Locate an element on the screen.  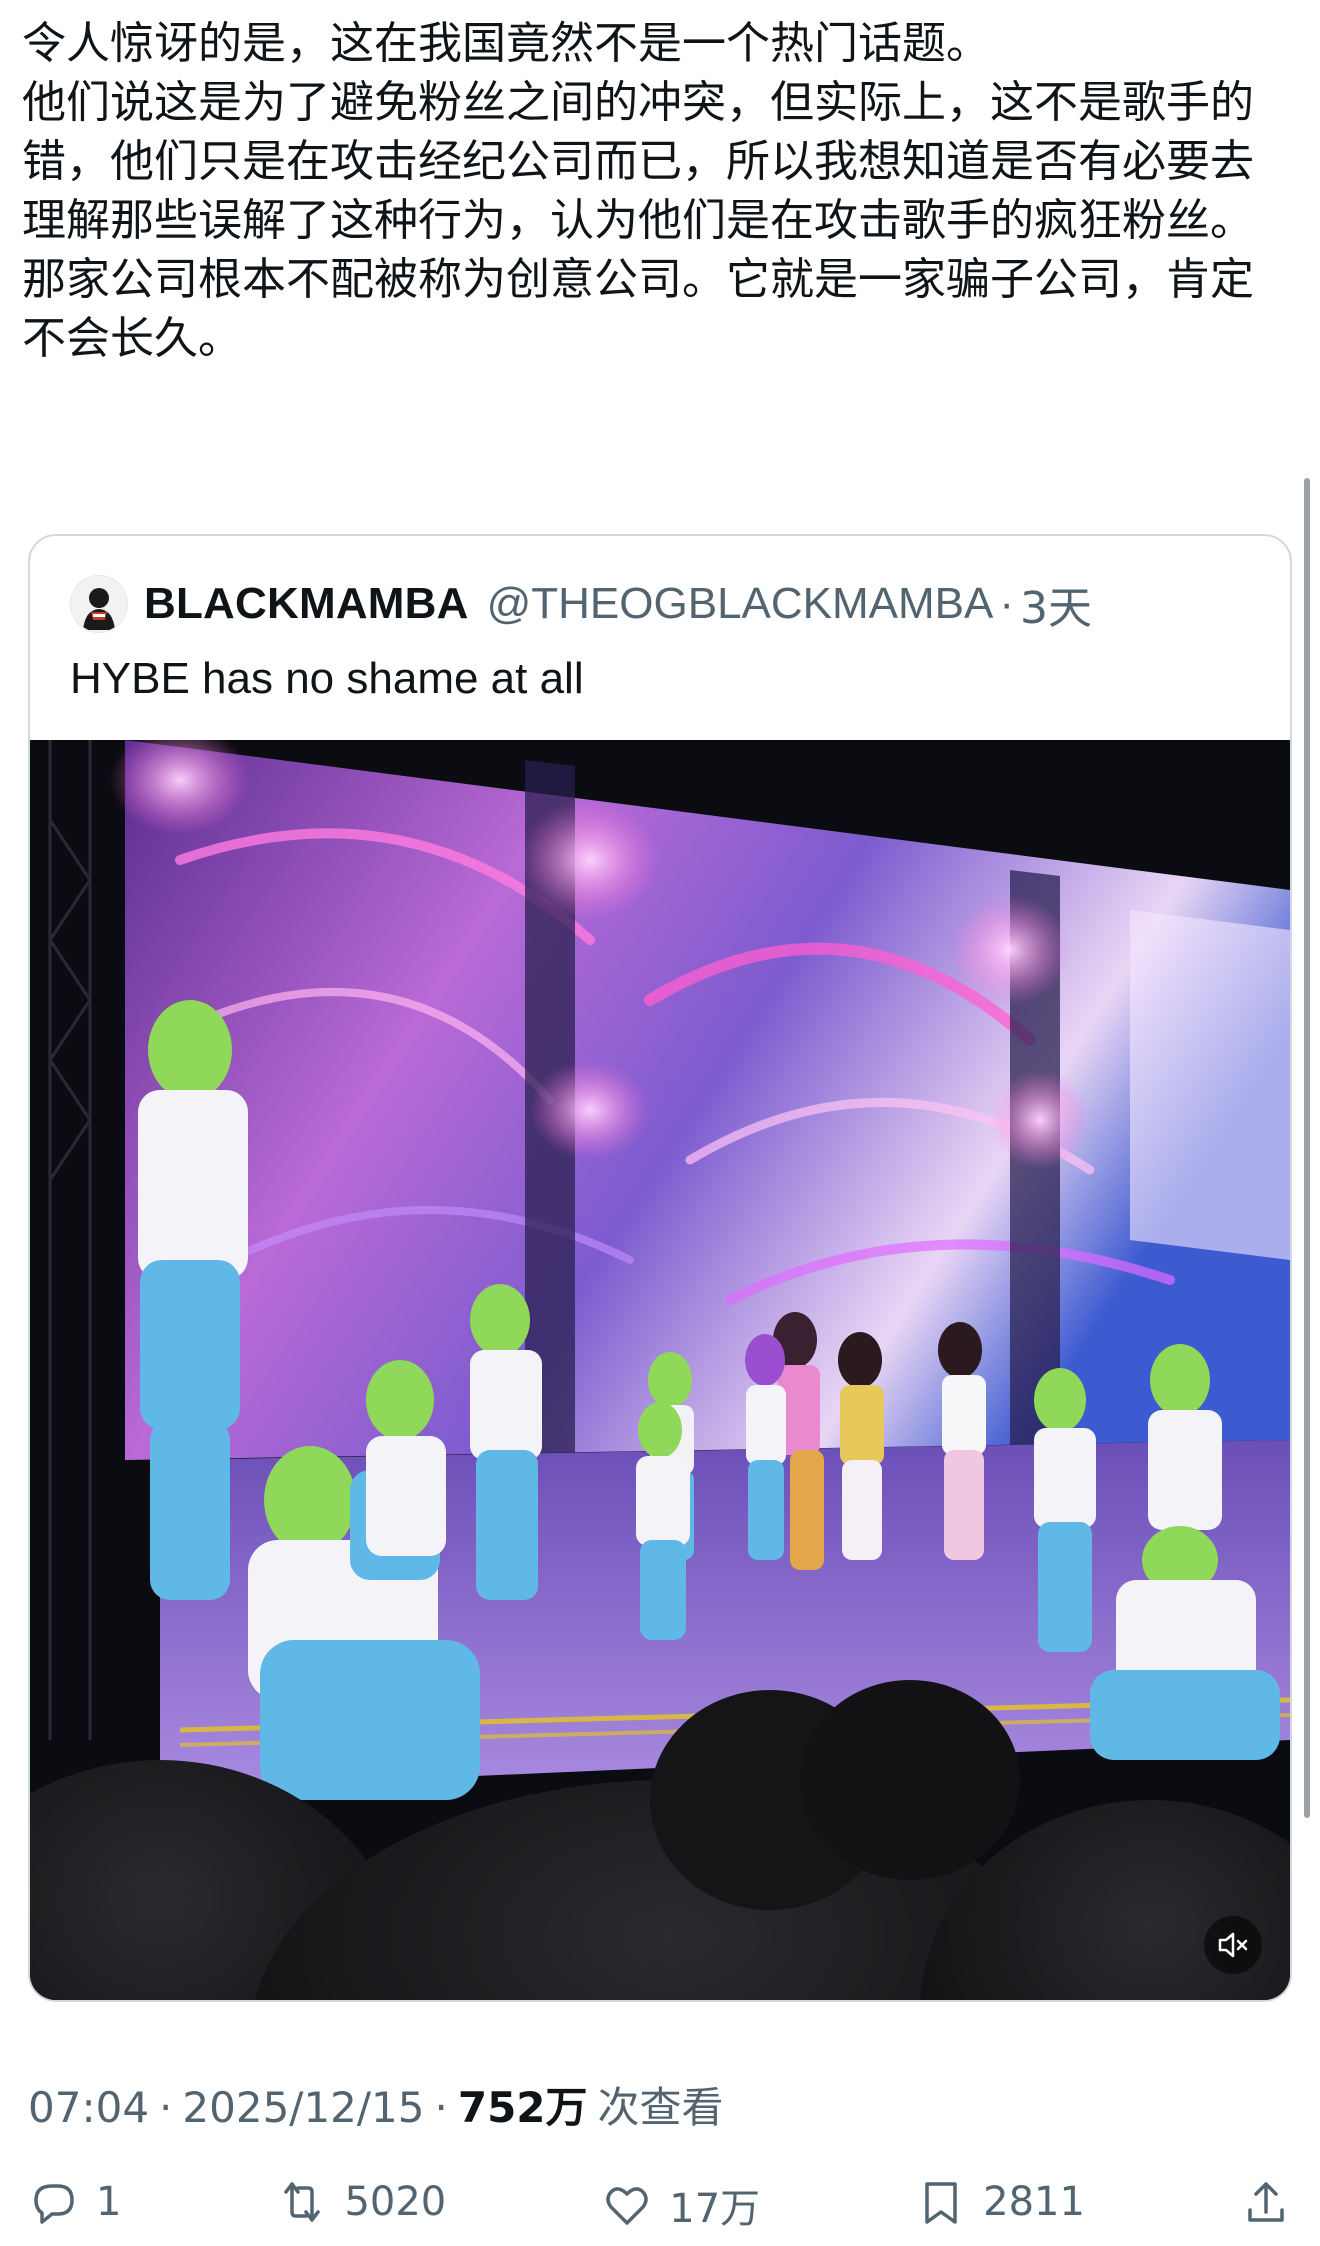
share-icon is located at coordinates (1266, 2202).